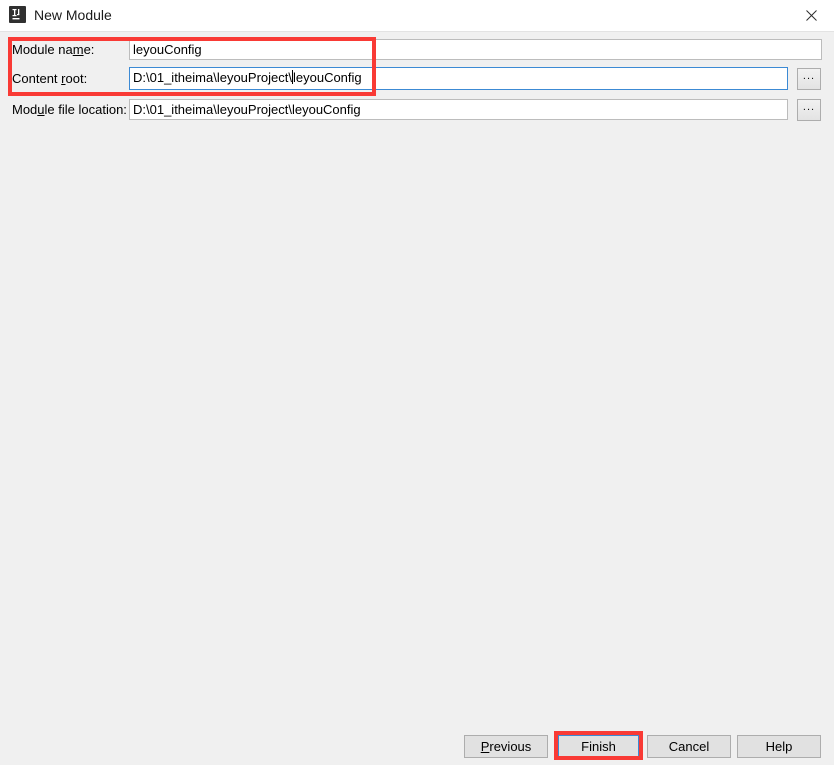 The width and height of the screenshot is (834, 765). What do you see at coordinates (37, 78) in the screenshot?
I see `content-root-label-text: Content` at bounding box center [37, 78].